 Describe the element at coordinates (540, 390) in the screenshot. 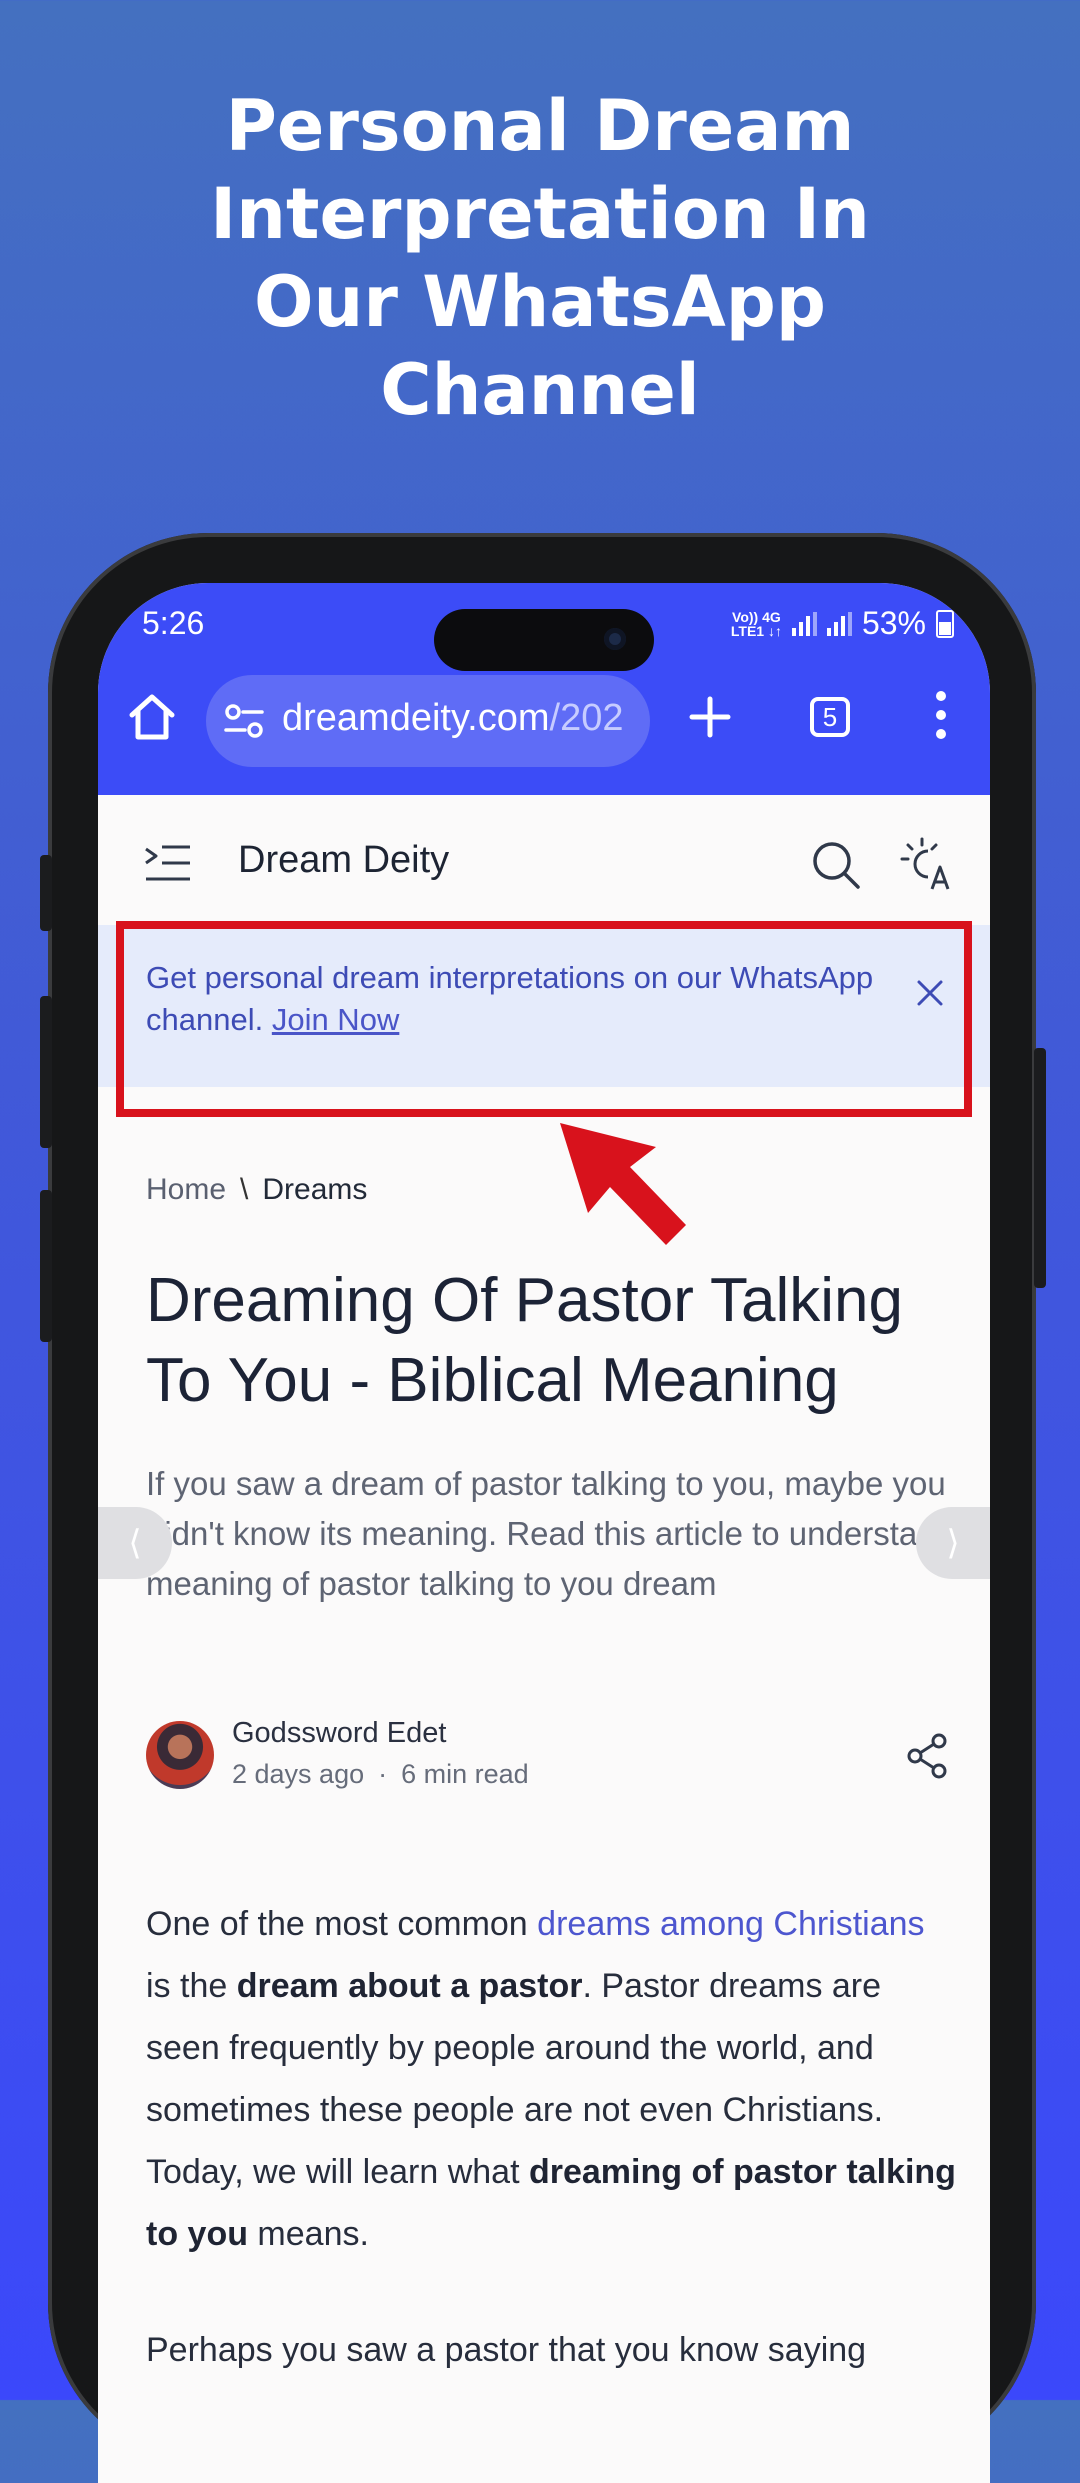

I see `promo-headline-line: Channel` at that location.